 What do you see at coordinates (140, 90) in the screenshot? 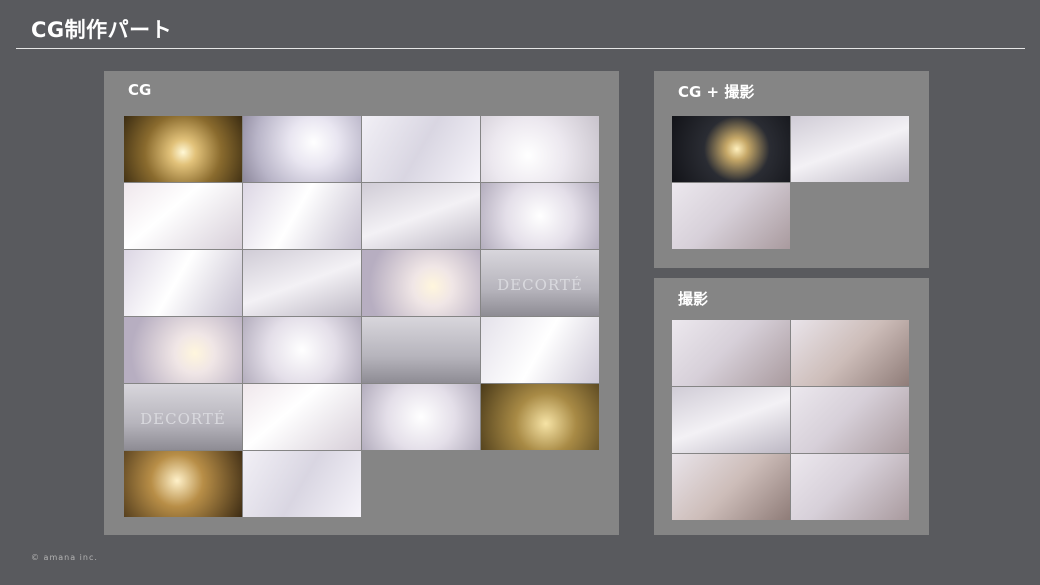
I see `cg-panel-label: CG` at bounding box center [140, 90].